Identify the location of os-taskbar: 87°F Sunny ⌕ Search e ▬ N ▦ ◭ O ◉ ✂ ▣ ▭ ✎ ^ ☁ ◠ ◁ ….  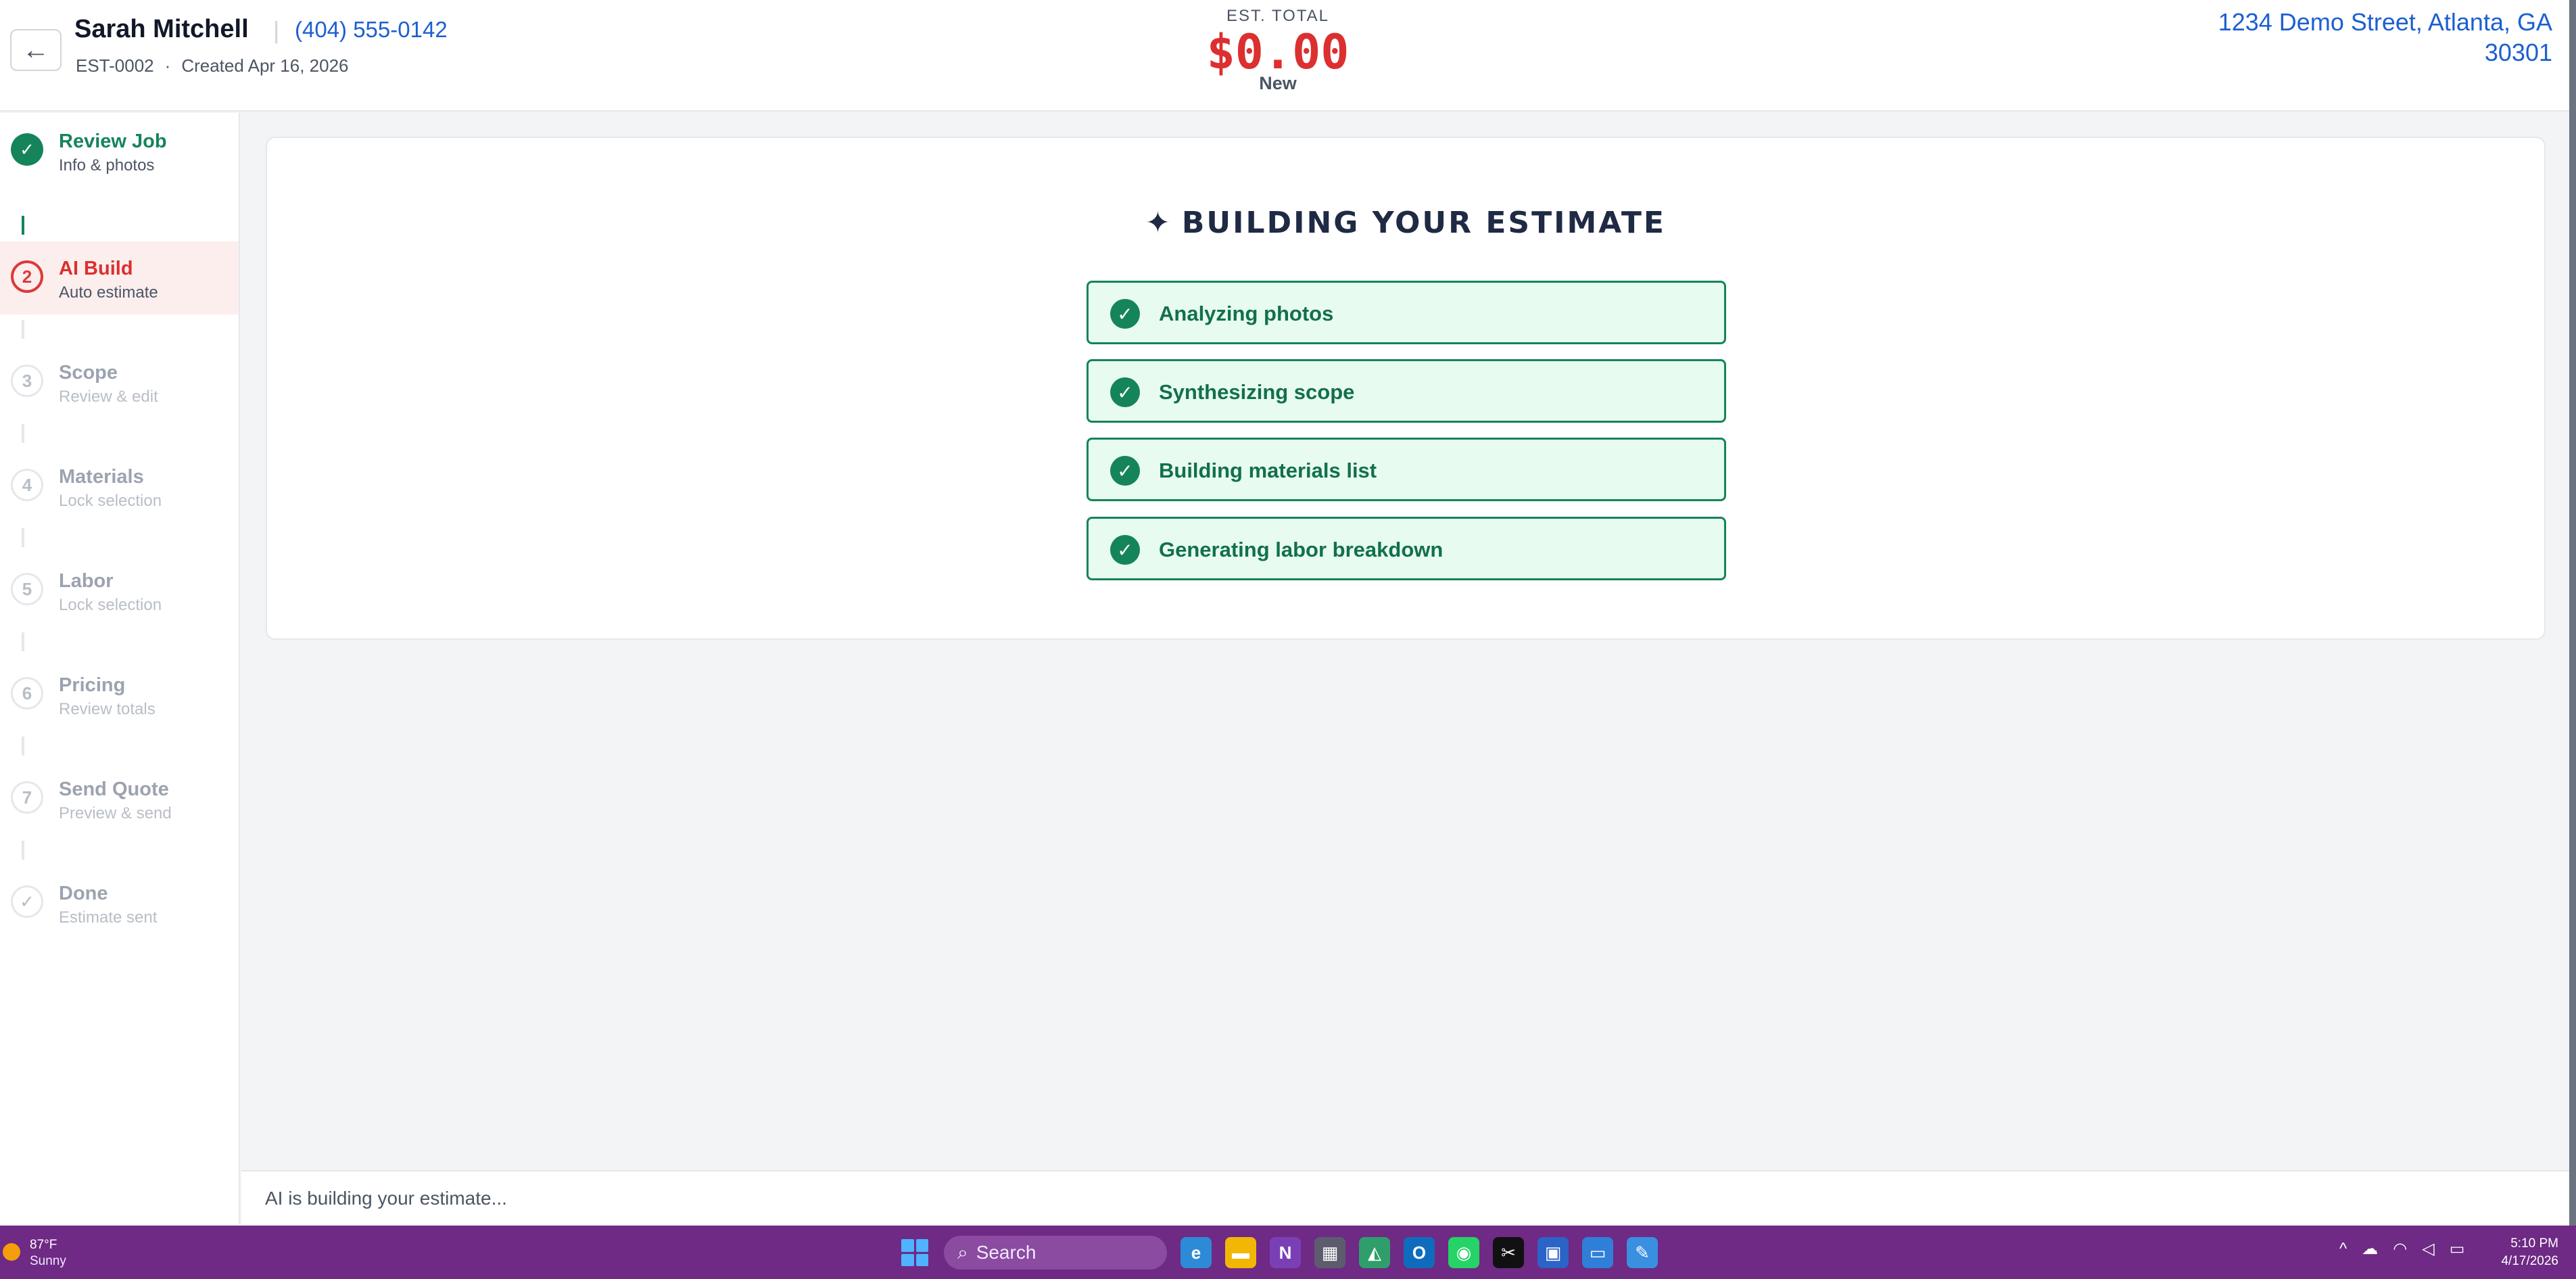
(1288, 1252).